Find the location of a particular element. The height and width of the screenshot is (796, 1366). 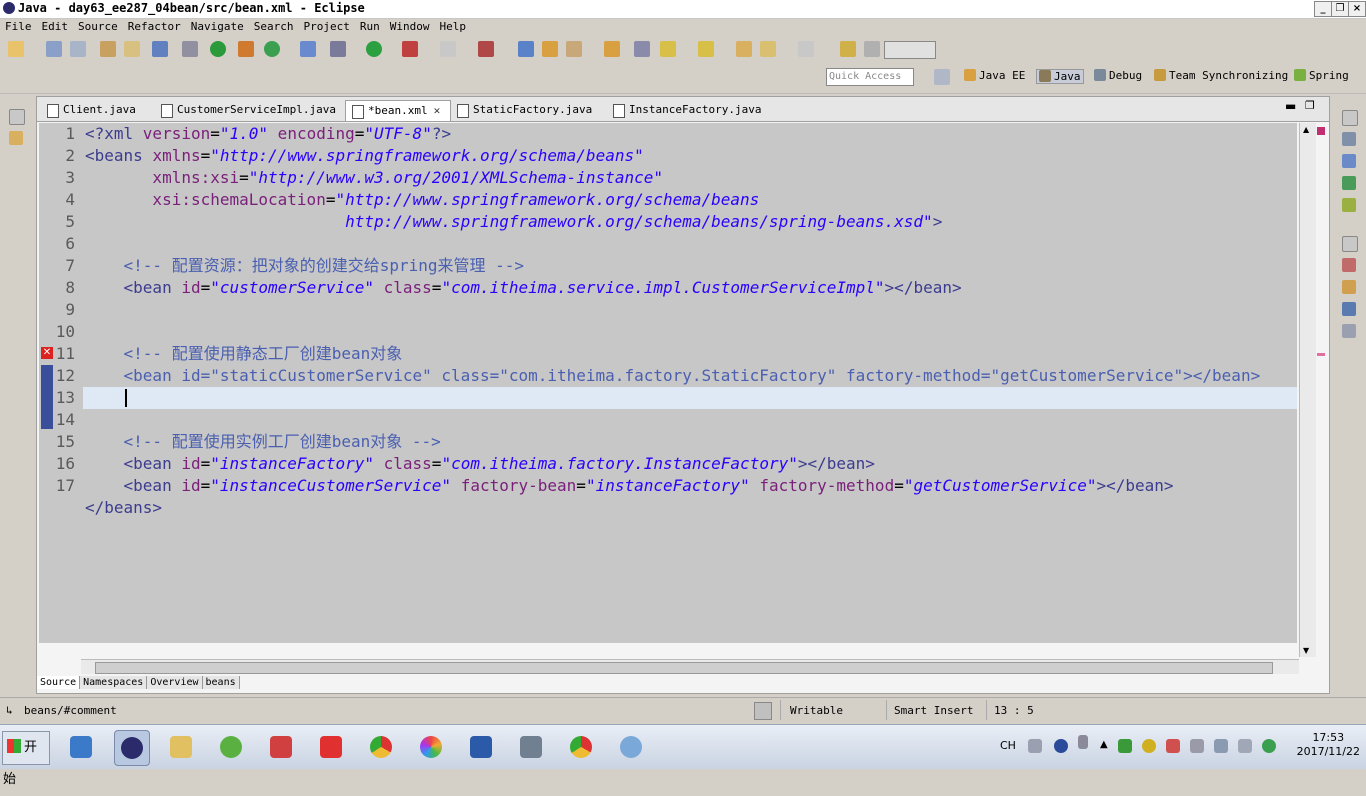

close-tab-icon: ✕ is located at coordinates (437, 110).